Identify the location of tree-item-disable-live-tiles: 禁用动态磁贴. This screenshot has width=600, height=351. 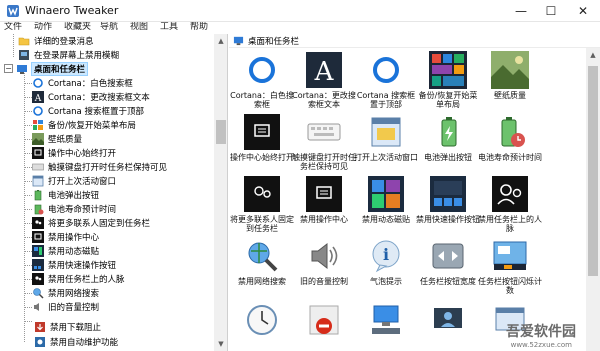
(129, 251).